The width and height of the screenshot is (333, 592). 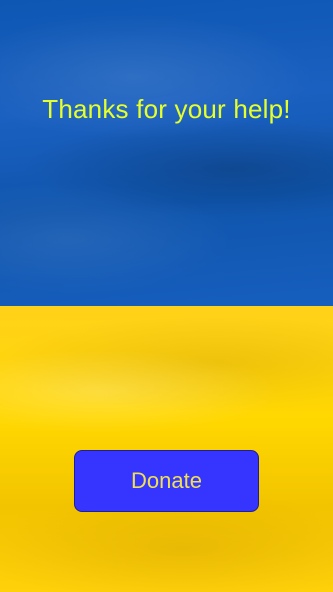 What do you see at coordinates (166, 109) in the screenshot?
I see `thanks-headline: Thanks for your help!` at bounding box center [166, 109].